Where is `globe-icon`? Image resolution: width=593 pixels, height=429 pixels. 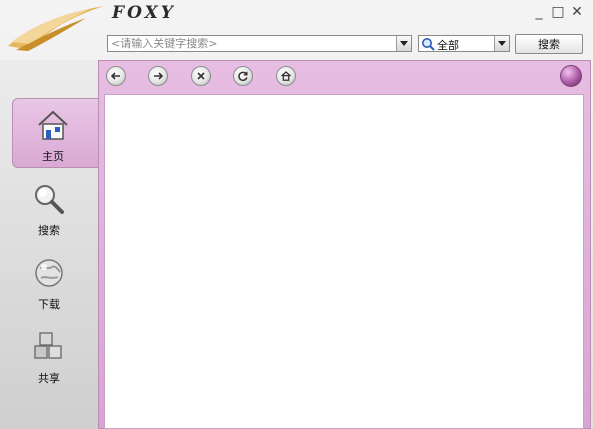
globe-icon is located at coordinates (571, 76).